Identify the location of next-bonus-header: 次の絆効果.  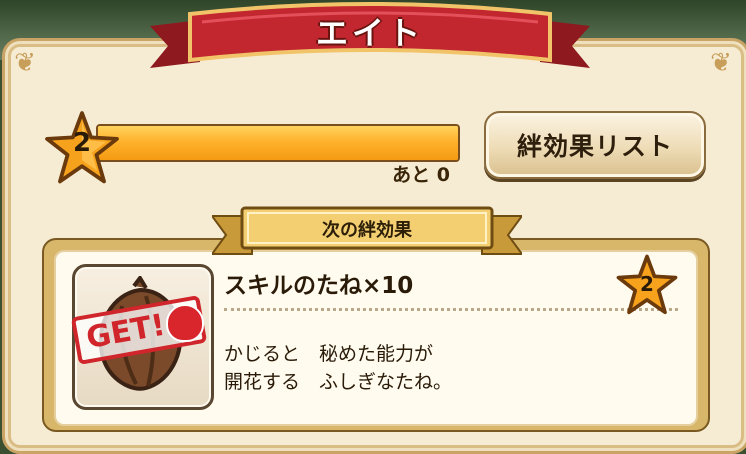
(367, 230).